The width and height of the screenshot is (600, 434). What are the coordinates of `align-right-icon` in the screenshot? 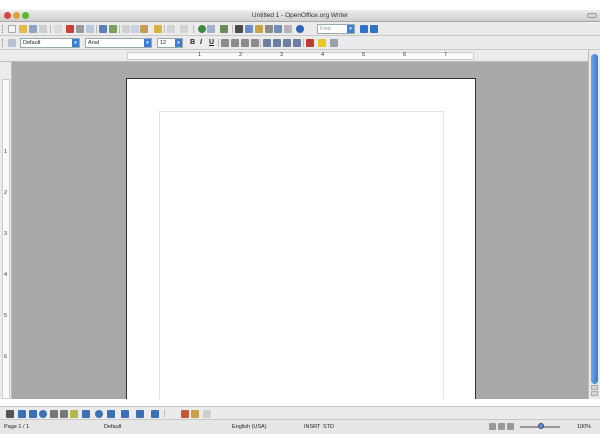 It's located at (245, 43).